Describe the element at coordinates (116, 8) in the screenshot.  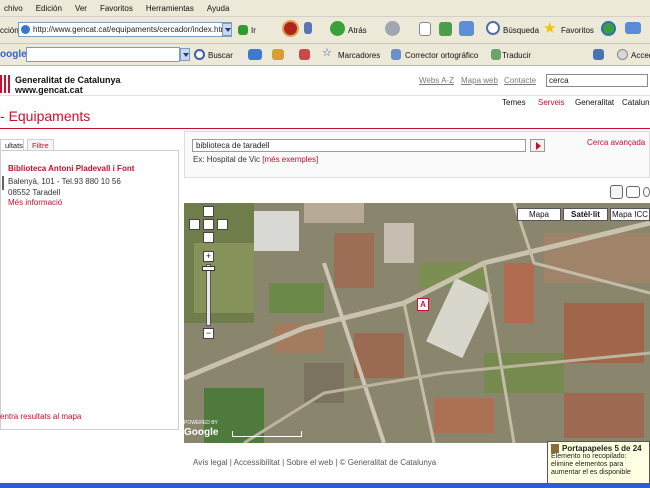
I see `menu-favoritos: Favoritos` at that location.